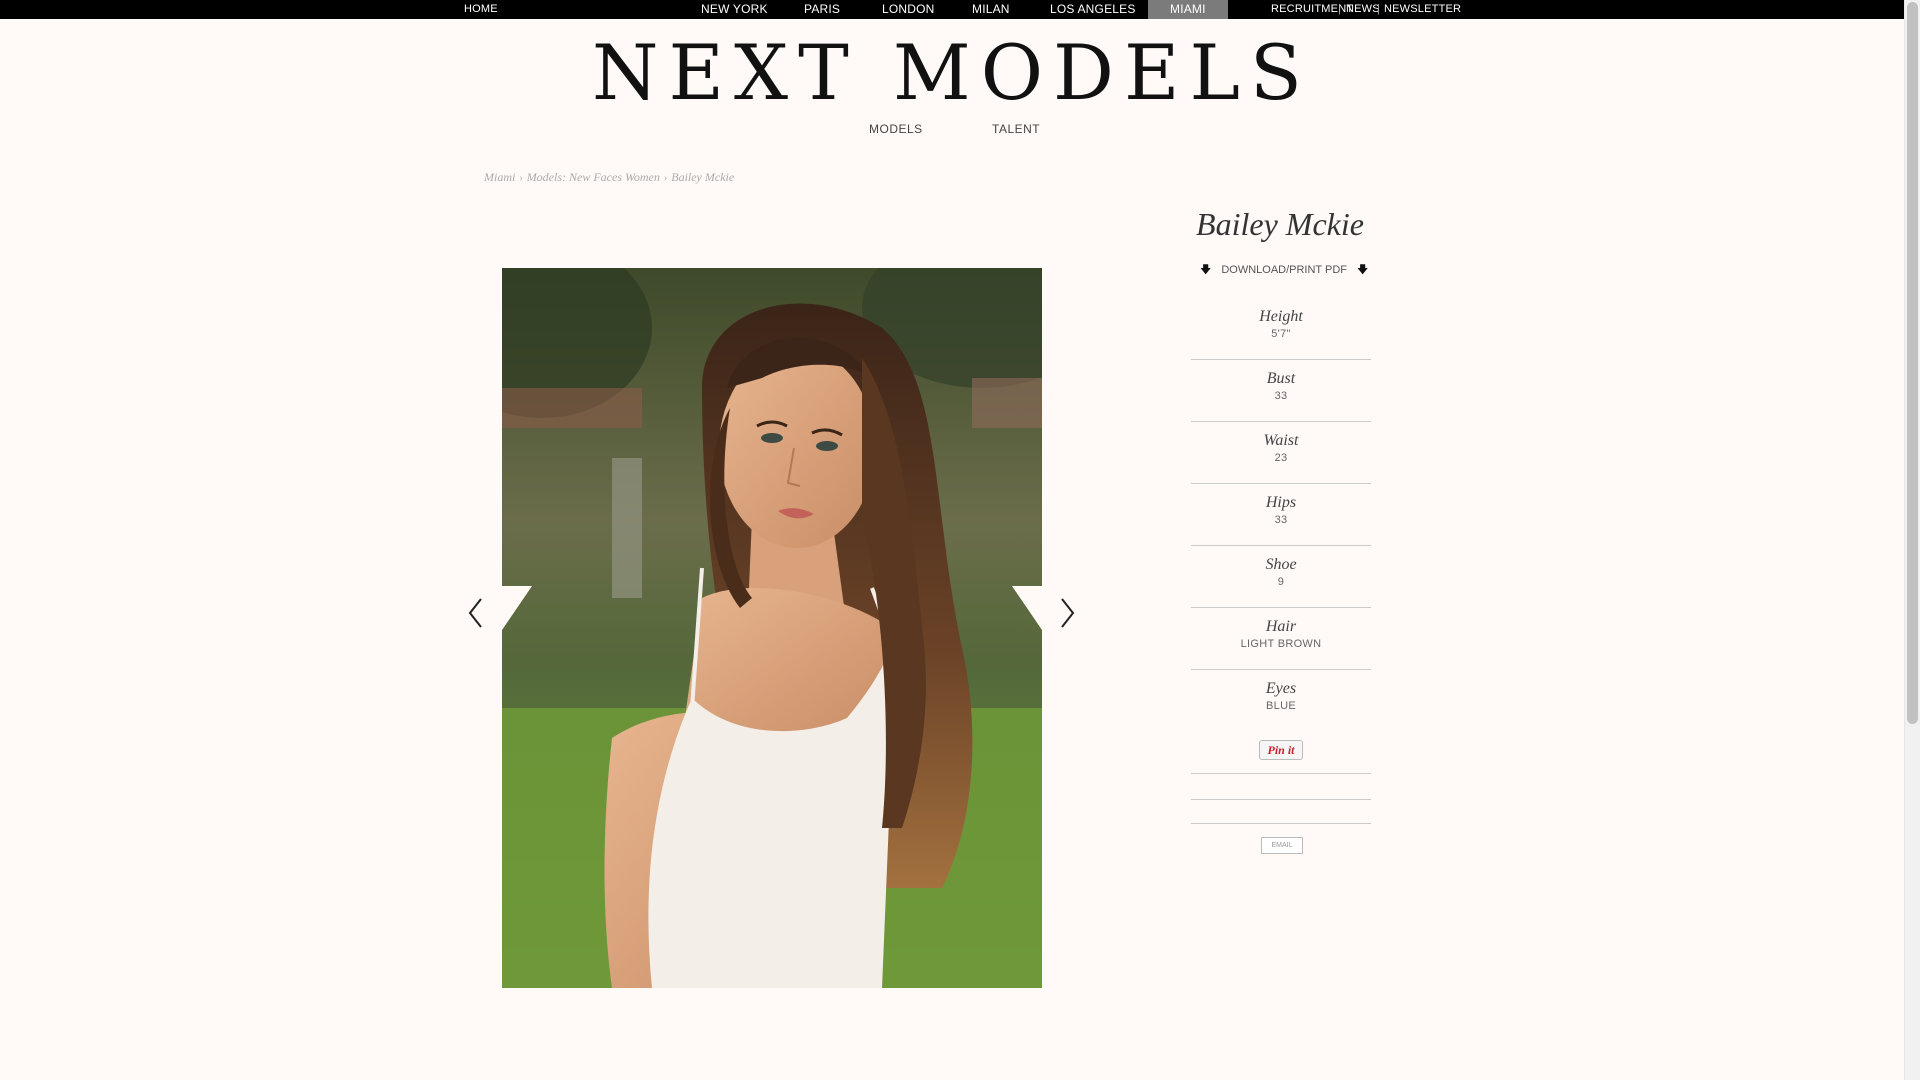 The width and height of the screenshot is (1920, 1080). I want to click on breadcrumb-current-model: Bailey Mckie, so click(703, 177).